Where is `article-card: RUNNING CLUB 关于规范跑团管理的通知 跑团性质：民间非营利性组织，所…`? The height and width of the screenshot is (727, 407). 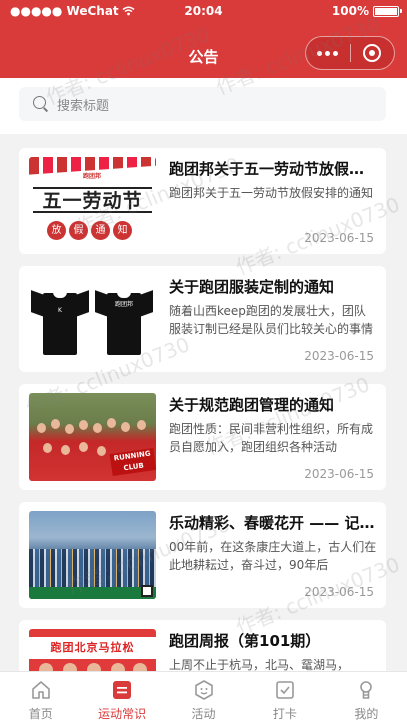
article-card: RUNNING CLUB 关于规范跑团管理的通知 跑团性质：民间非营利性组织，所… is located at coordinates (202, 437).